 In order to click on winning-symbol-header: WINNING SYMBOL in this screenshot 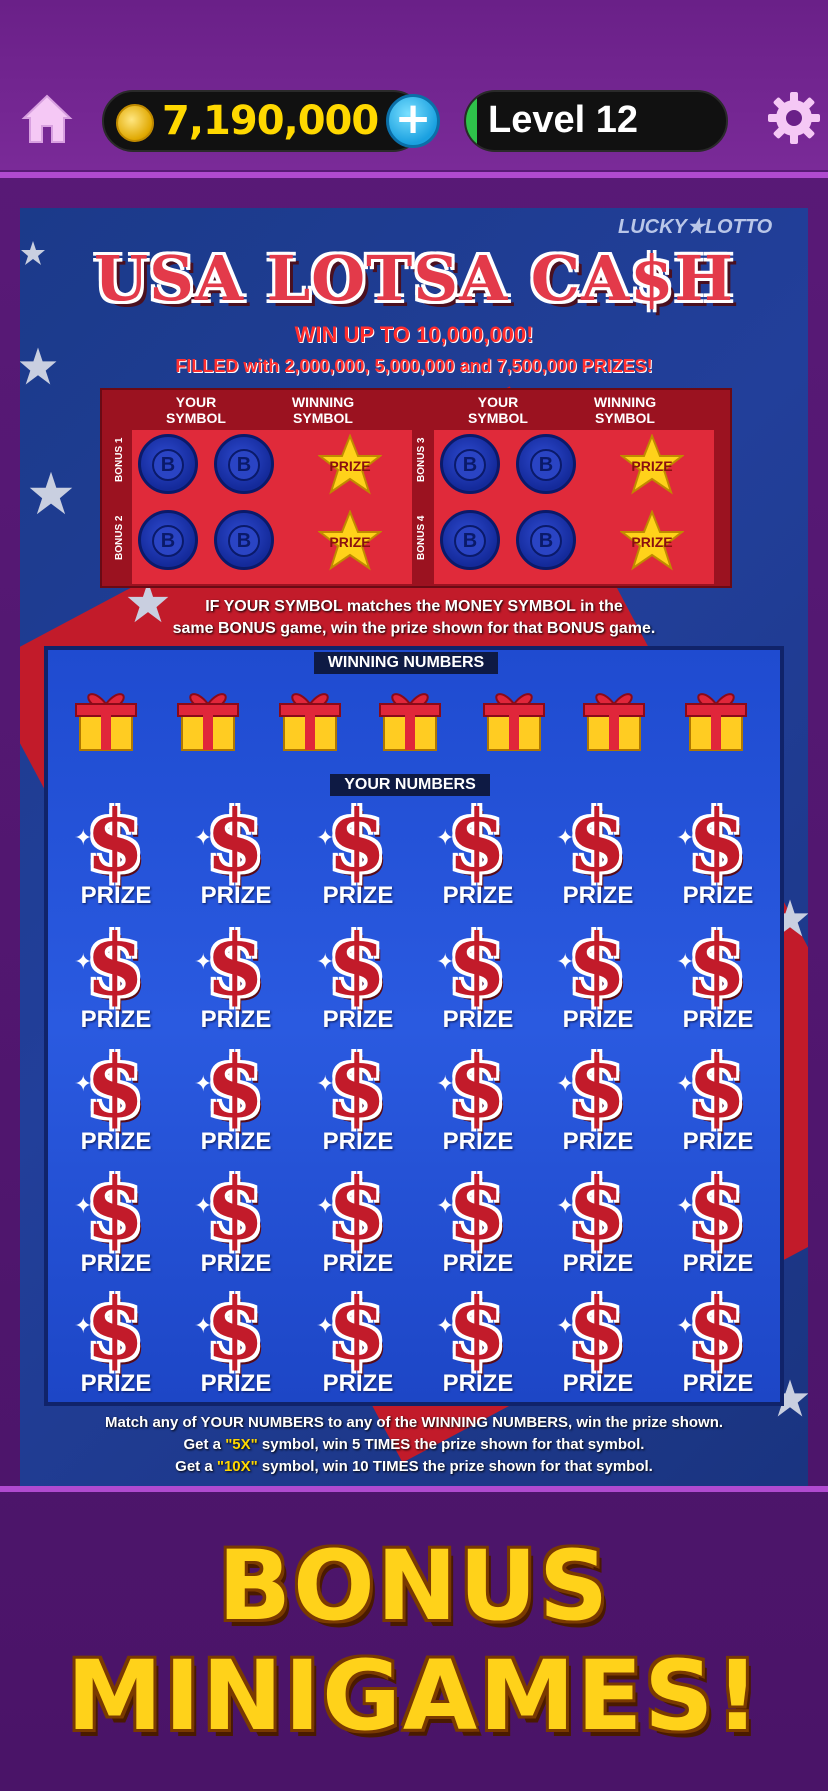, I will do `click(323, 410)`.